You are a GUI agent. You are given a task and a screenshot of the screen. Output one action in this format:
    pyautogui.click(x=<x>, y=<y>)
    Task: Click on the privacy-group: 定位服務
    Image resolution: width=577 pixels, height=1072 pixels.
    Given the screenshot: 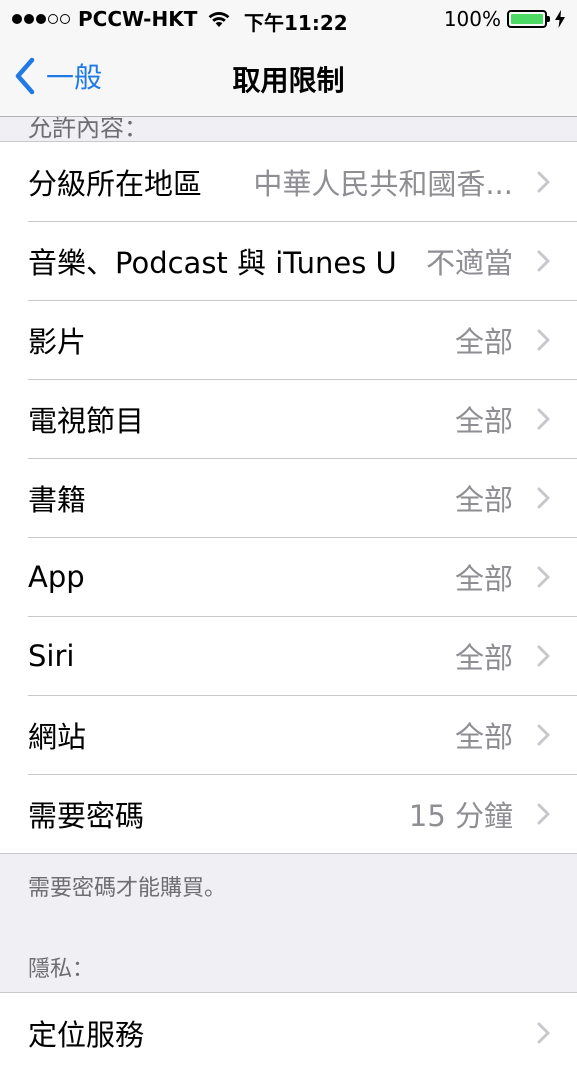 What is the action you would take?
    pyautogui.click(x=288, y=1032)
    